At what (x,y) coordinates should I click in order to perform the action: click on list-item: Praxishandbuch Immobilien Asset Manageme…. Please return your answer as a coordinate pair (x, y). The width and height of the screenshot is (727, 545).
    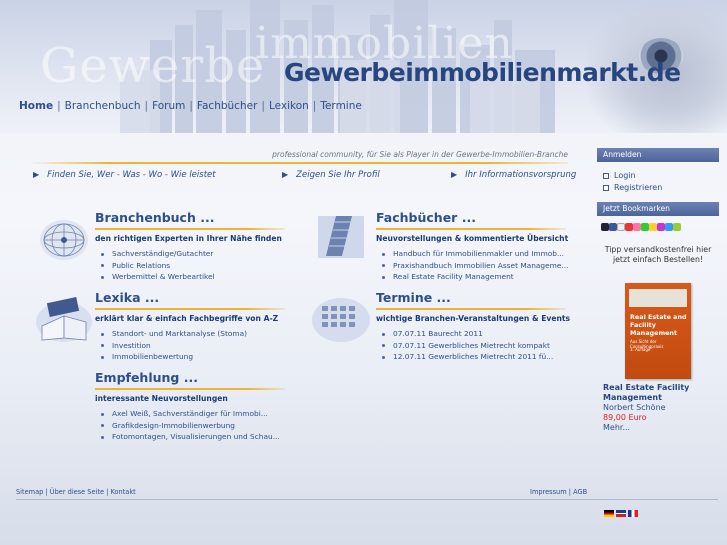
    Looking at the image, I should click on (475, 266).